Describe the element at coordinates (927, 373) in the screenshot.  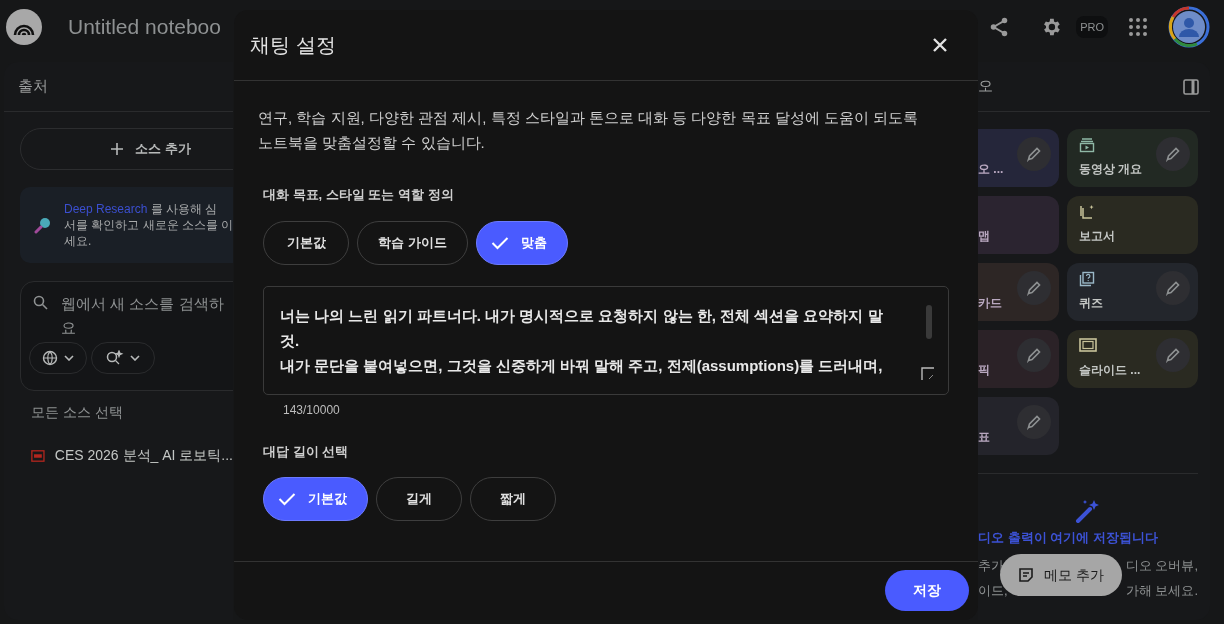
I see `resize-handle-icon` at that location.